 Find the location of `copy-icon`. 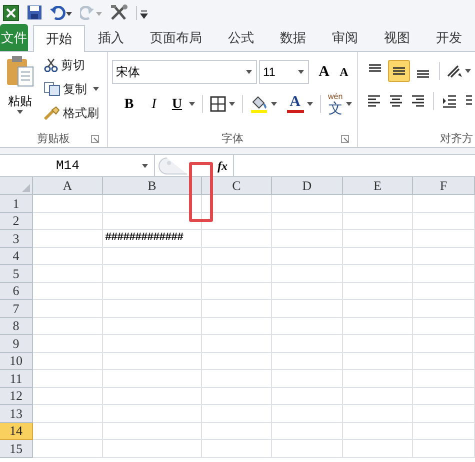

copy-icon is located at coordinates (52, 89).